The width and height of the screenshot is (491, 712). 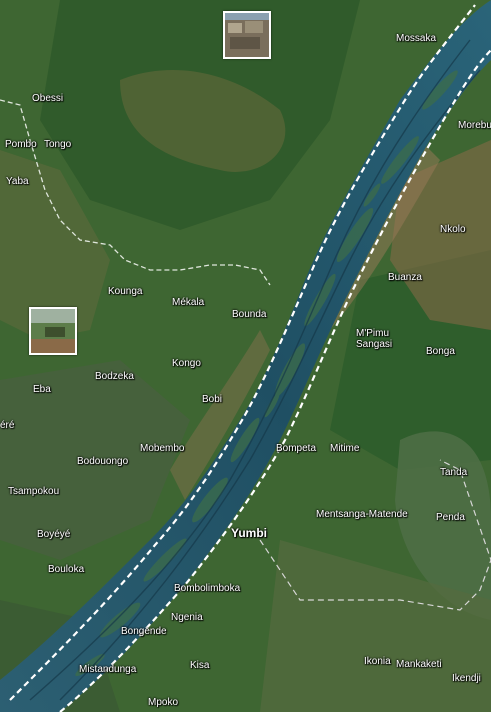 I want to click on place-label-eba: Eba, so click(x=42, y=389).